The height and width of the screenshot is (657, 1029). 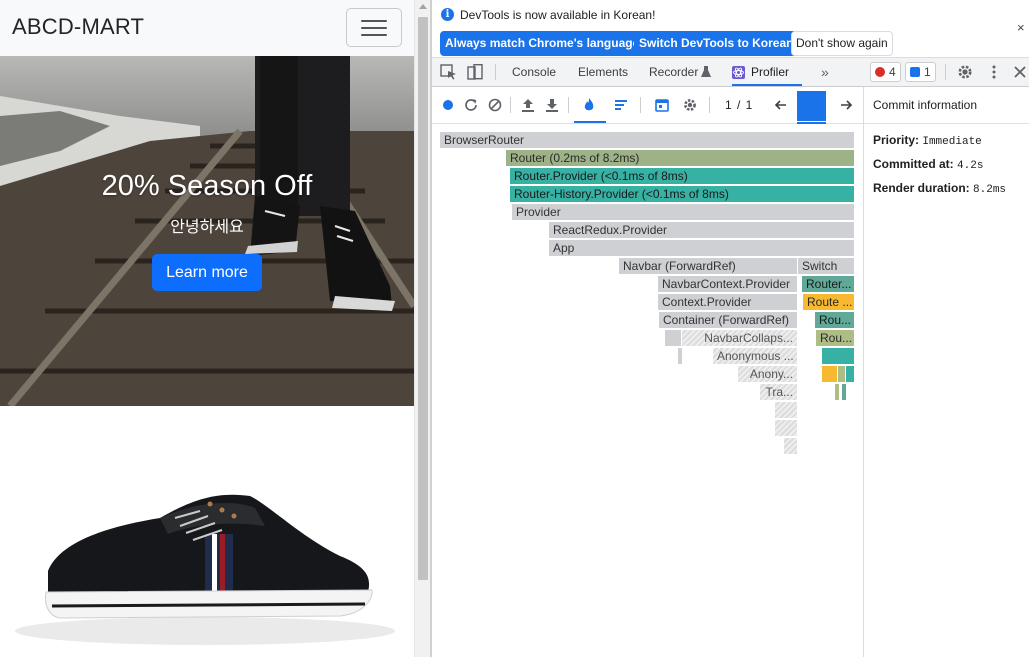 What do you see at coordinates (1021, 27) in the screenshot?
I see `close-icon: ×` at bounding box center [1021, 27].